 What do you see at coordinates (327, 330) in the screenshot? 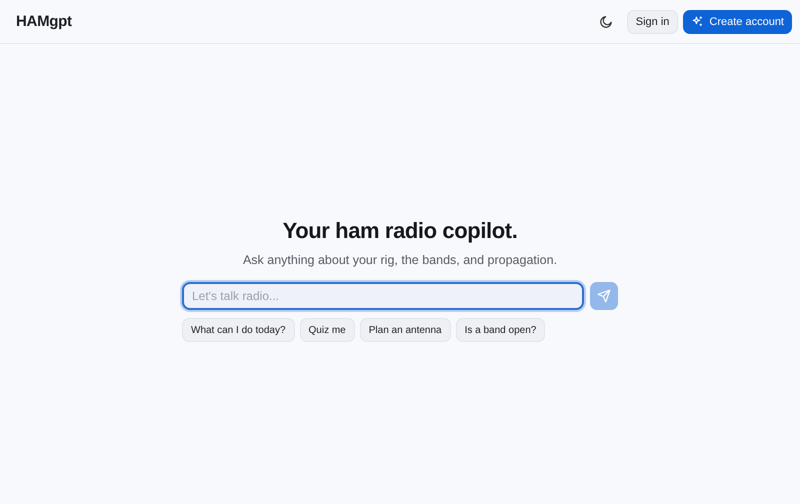
I see `suggestion-chip: Quiz me` at bounding box center [327, 330].